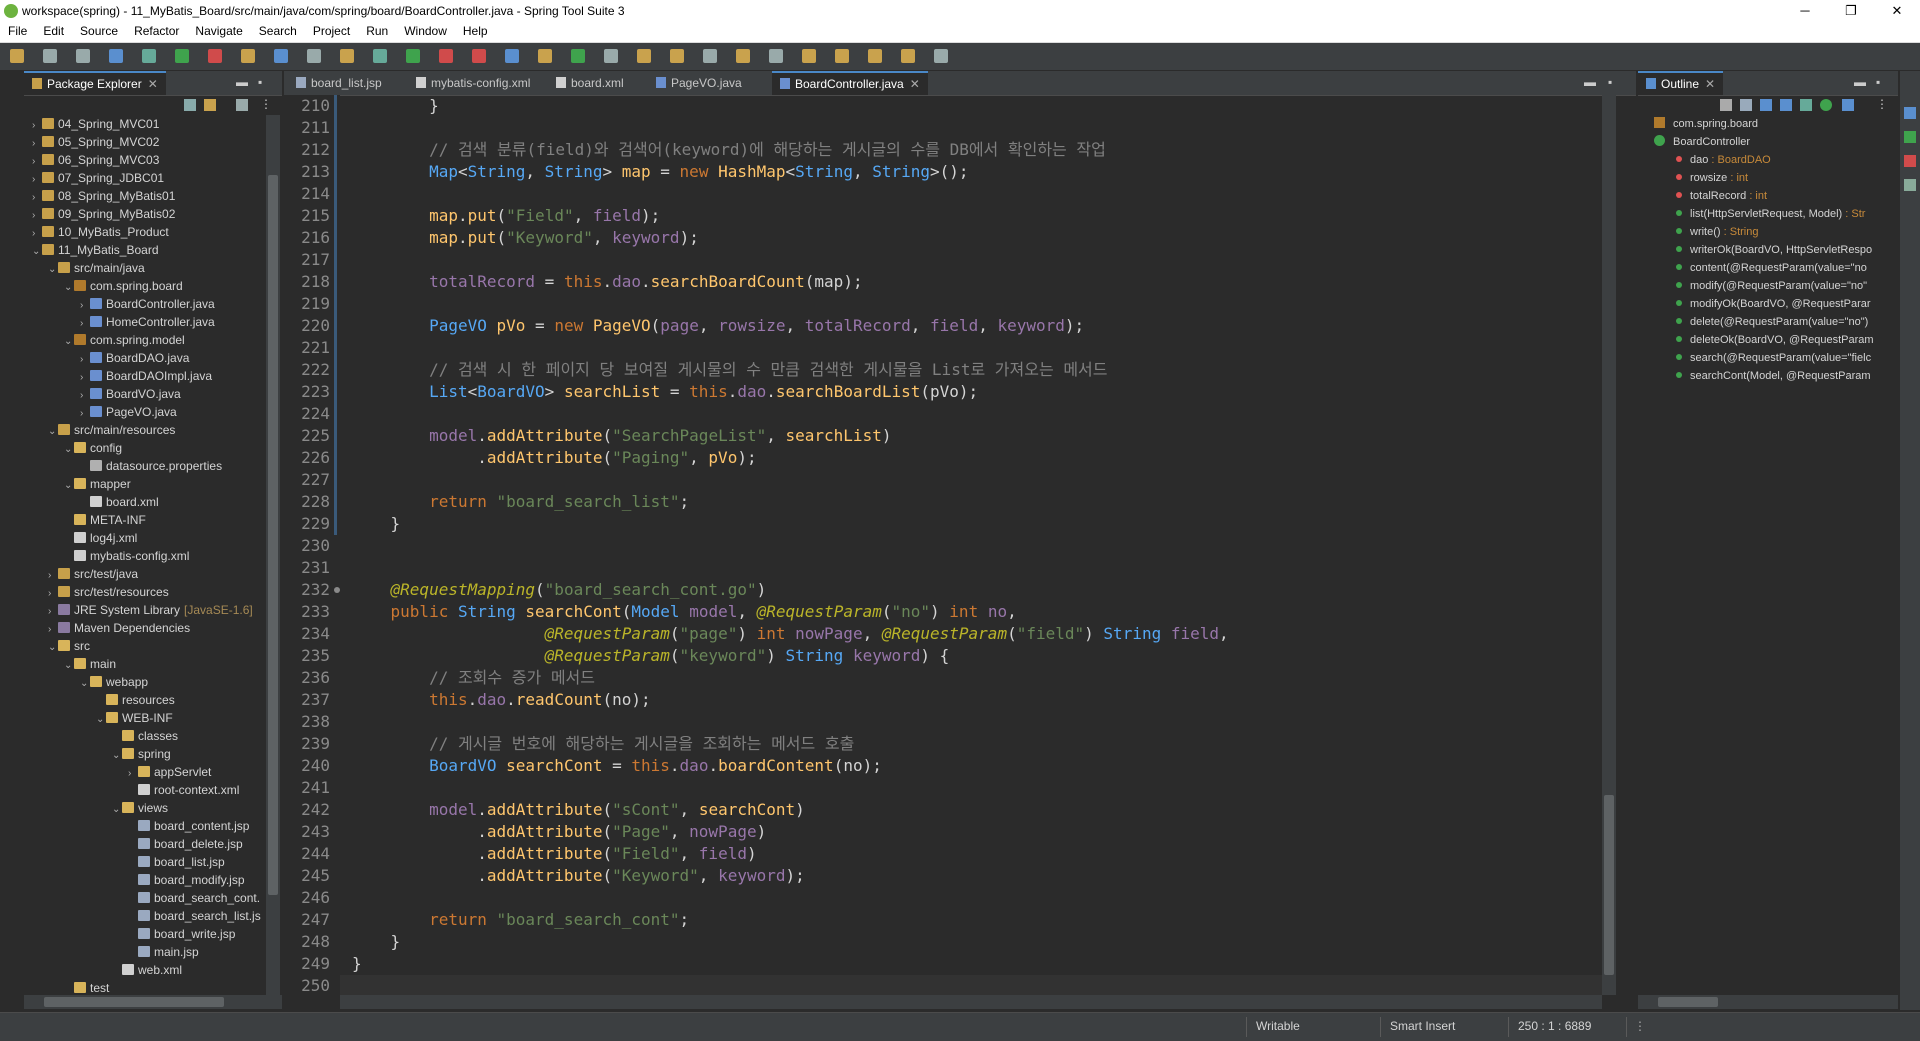  I want to click on outline-item: dao : BoardDAO, so click(1785, 160).